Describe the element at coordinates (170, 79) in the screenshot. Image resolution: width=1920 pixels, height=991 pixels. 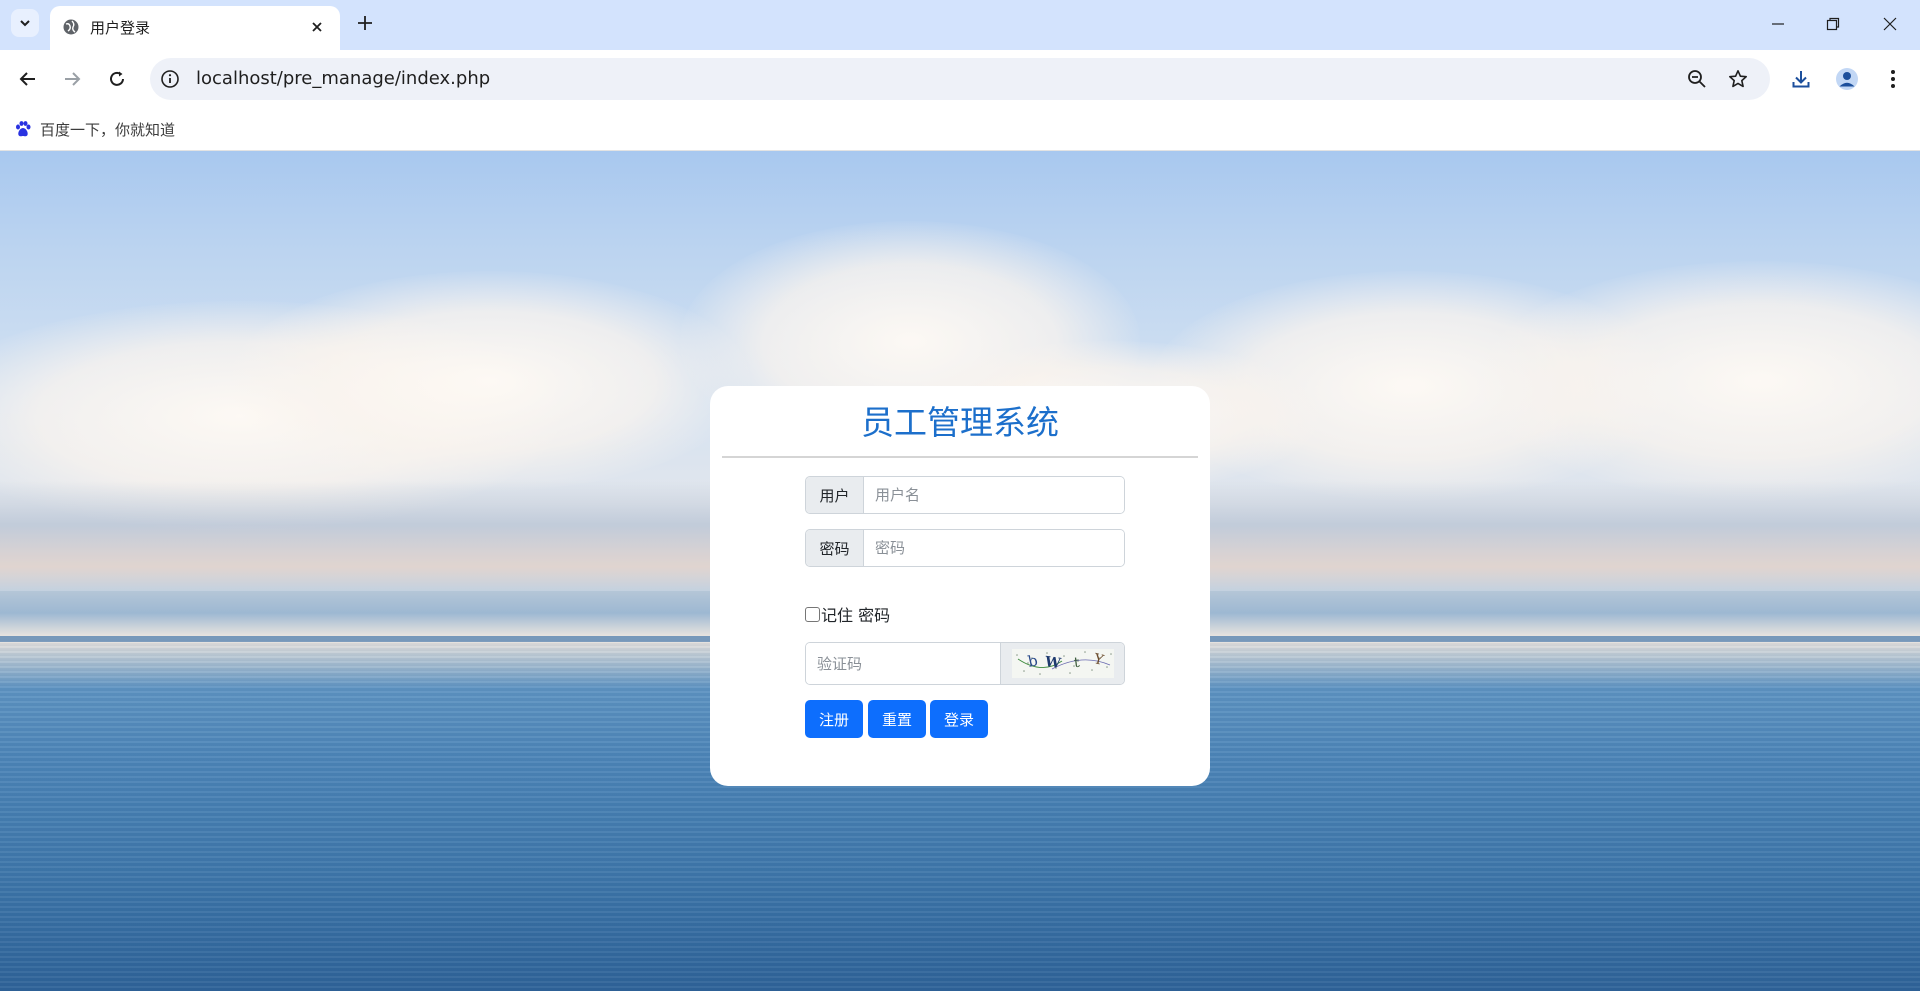
I see `info-icon` at that location.